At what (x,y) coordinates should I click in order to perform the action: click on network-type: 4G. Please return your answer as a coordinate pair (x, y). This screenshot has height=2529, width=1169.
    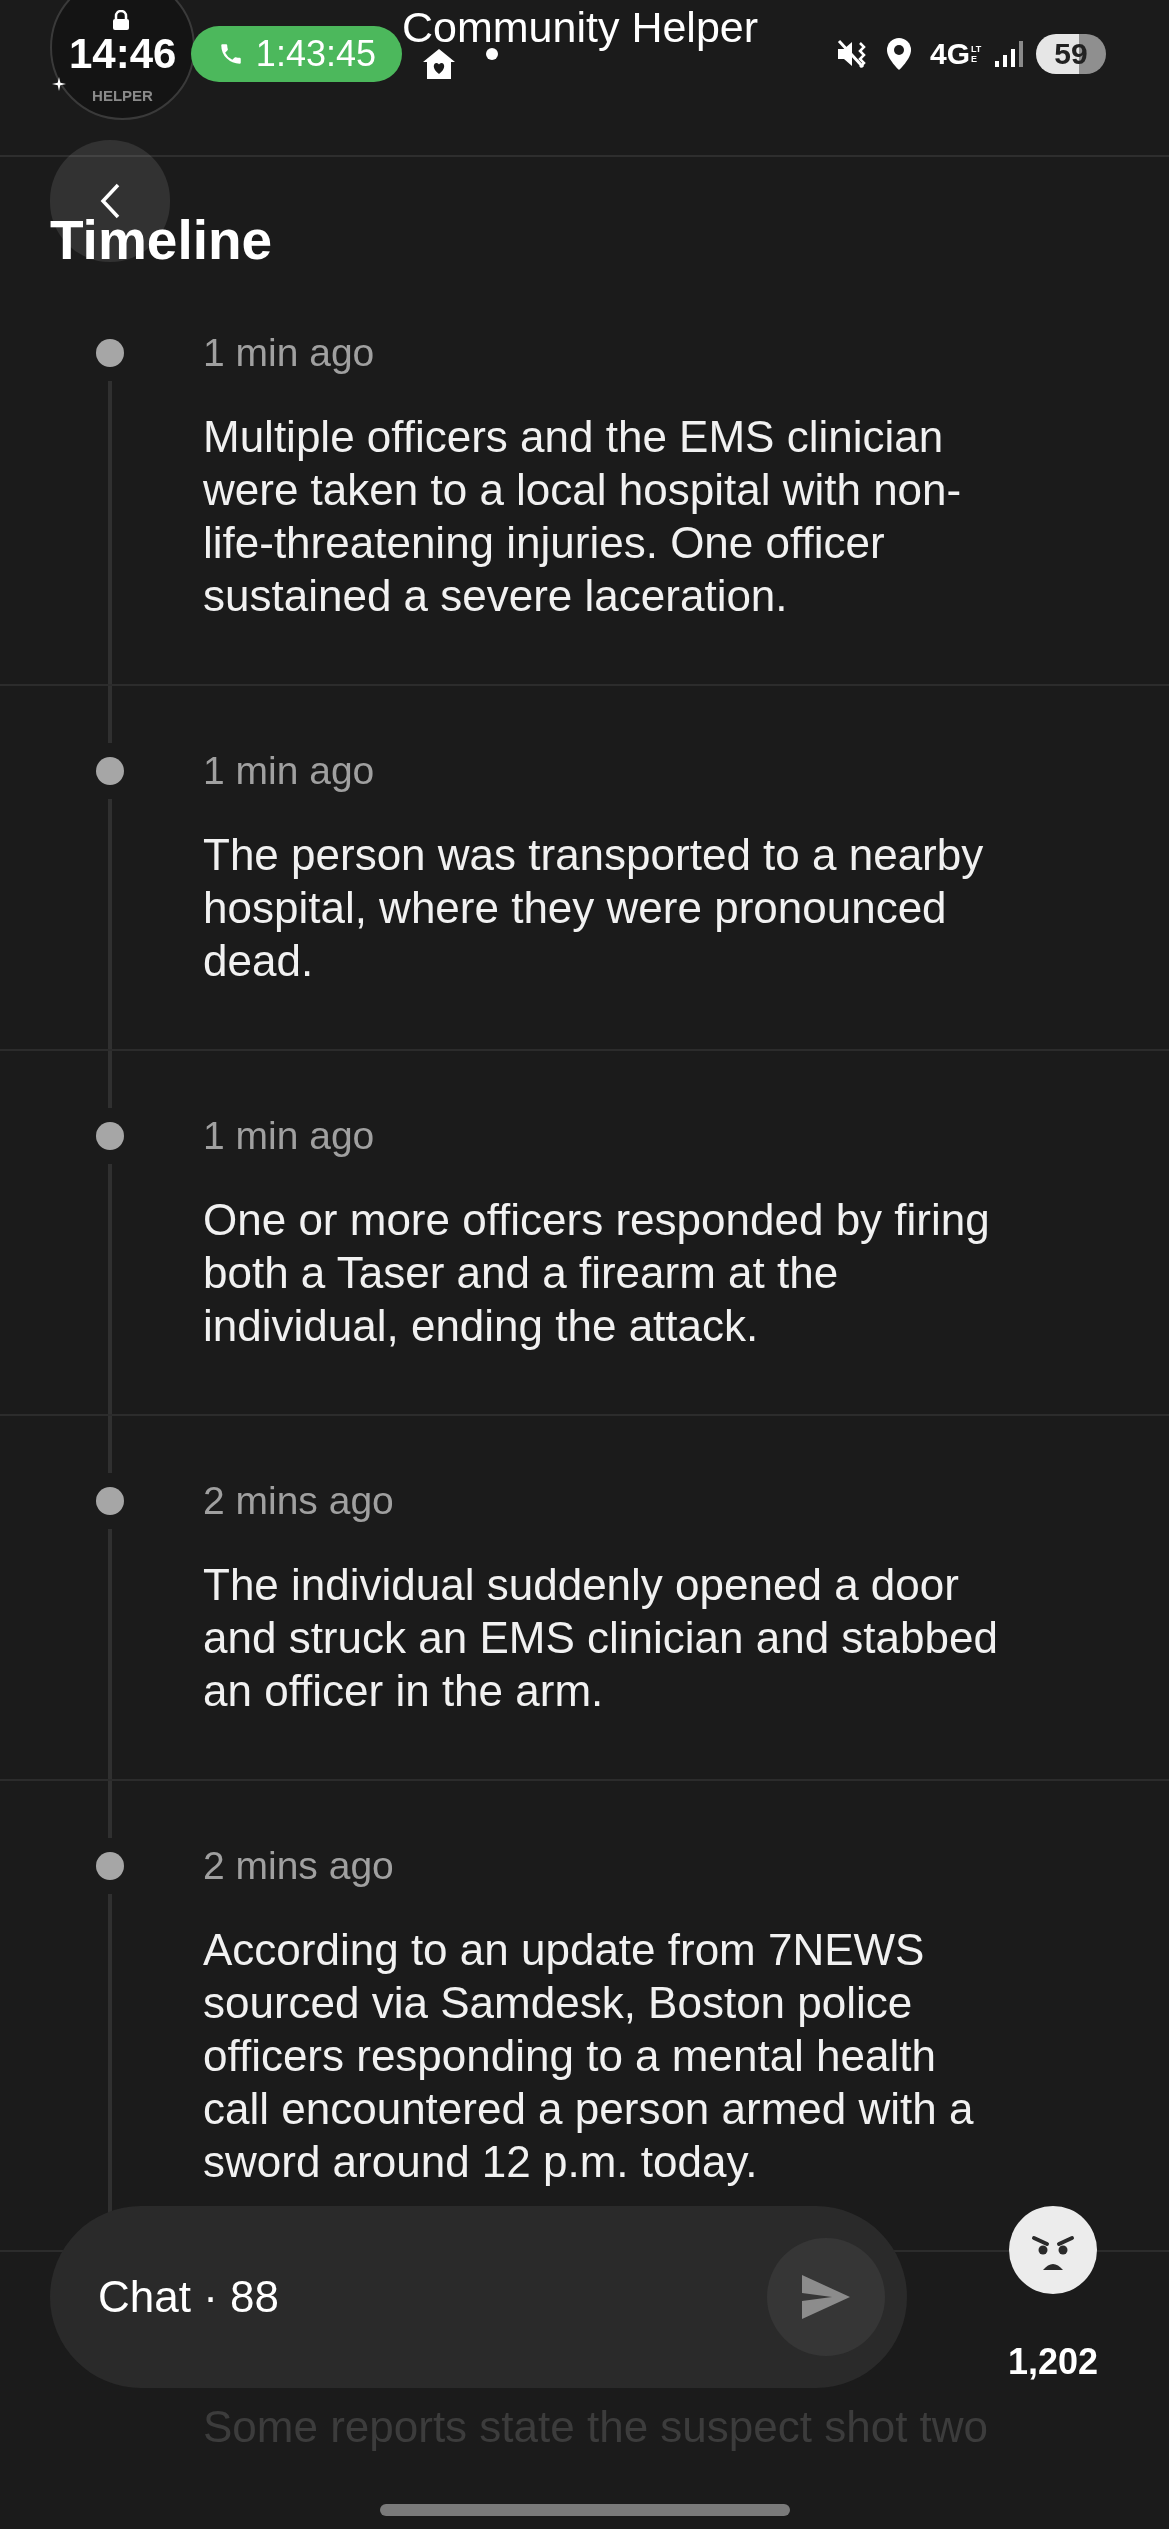
    Looking at the image, I should click on (949, 54).